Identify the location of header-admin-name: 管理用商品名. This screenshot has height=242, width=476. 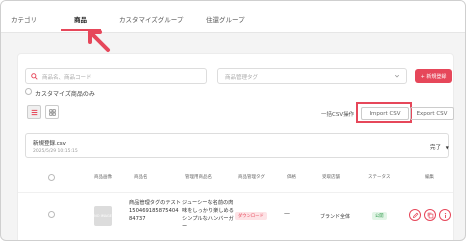
(198, 177).